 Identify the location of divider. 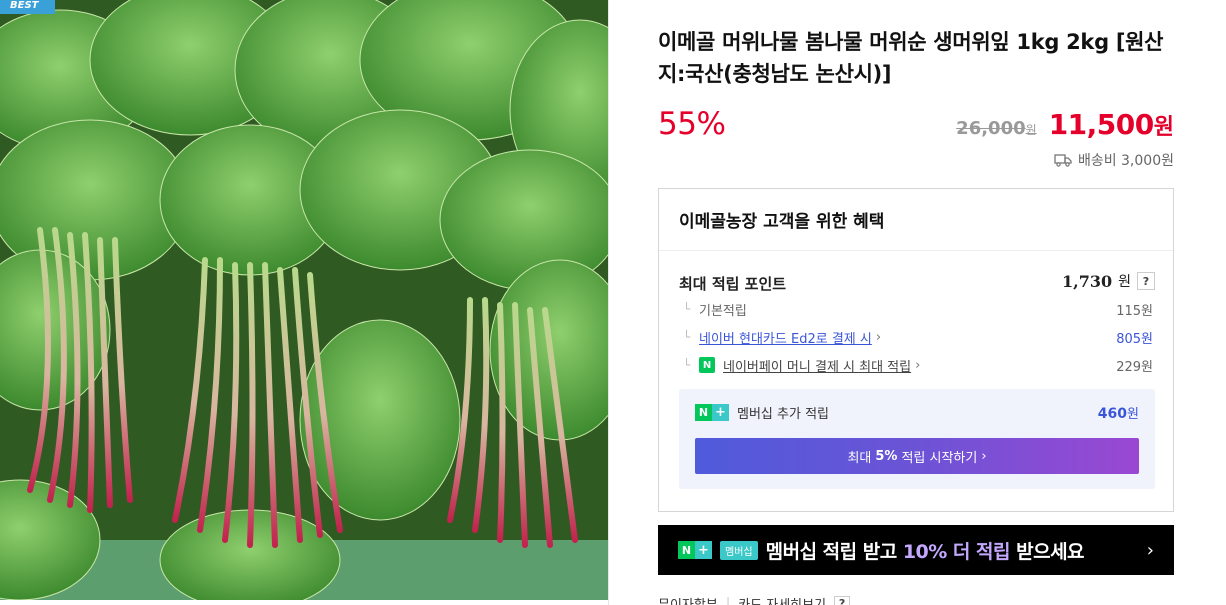
(608, 302).